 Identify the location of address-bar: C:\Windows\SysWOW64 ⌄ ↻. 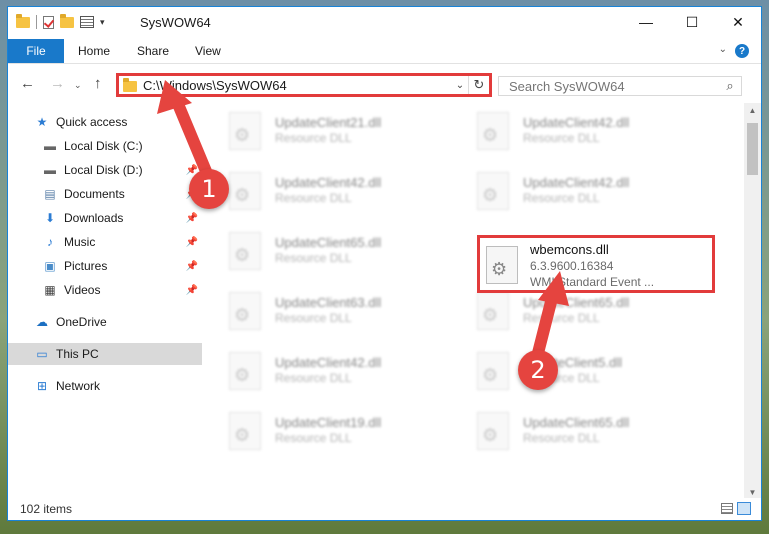
(304, 85).